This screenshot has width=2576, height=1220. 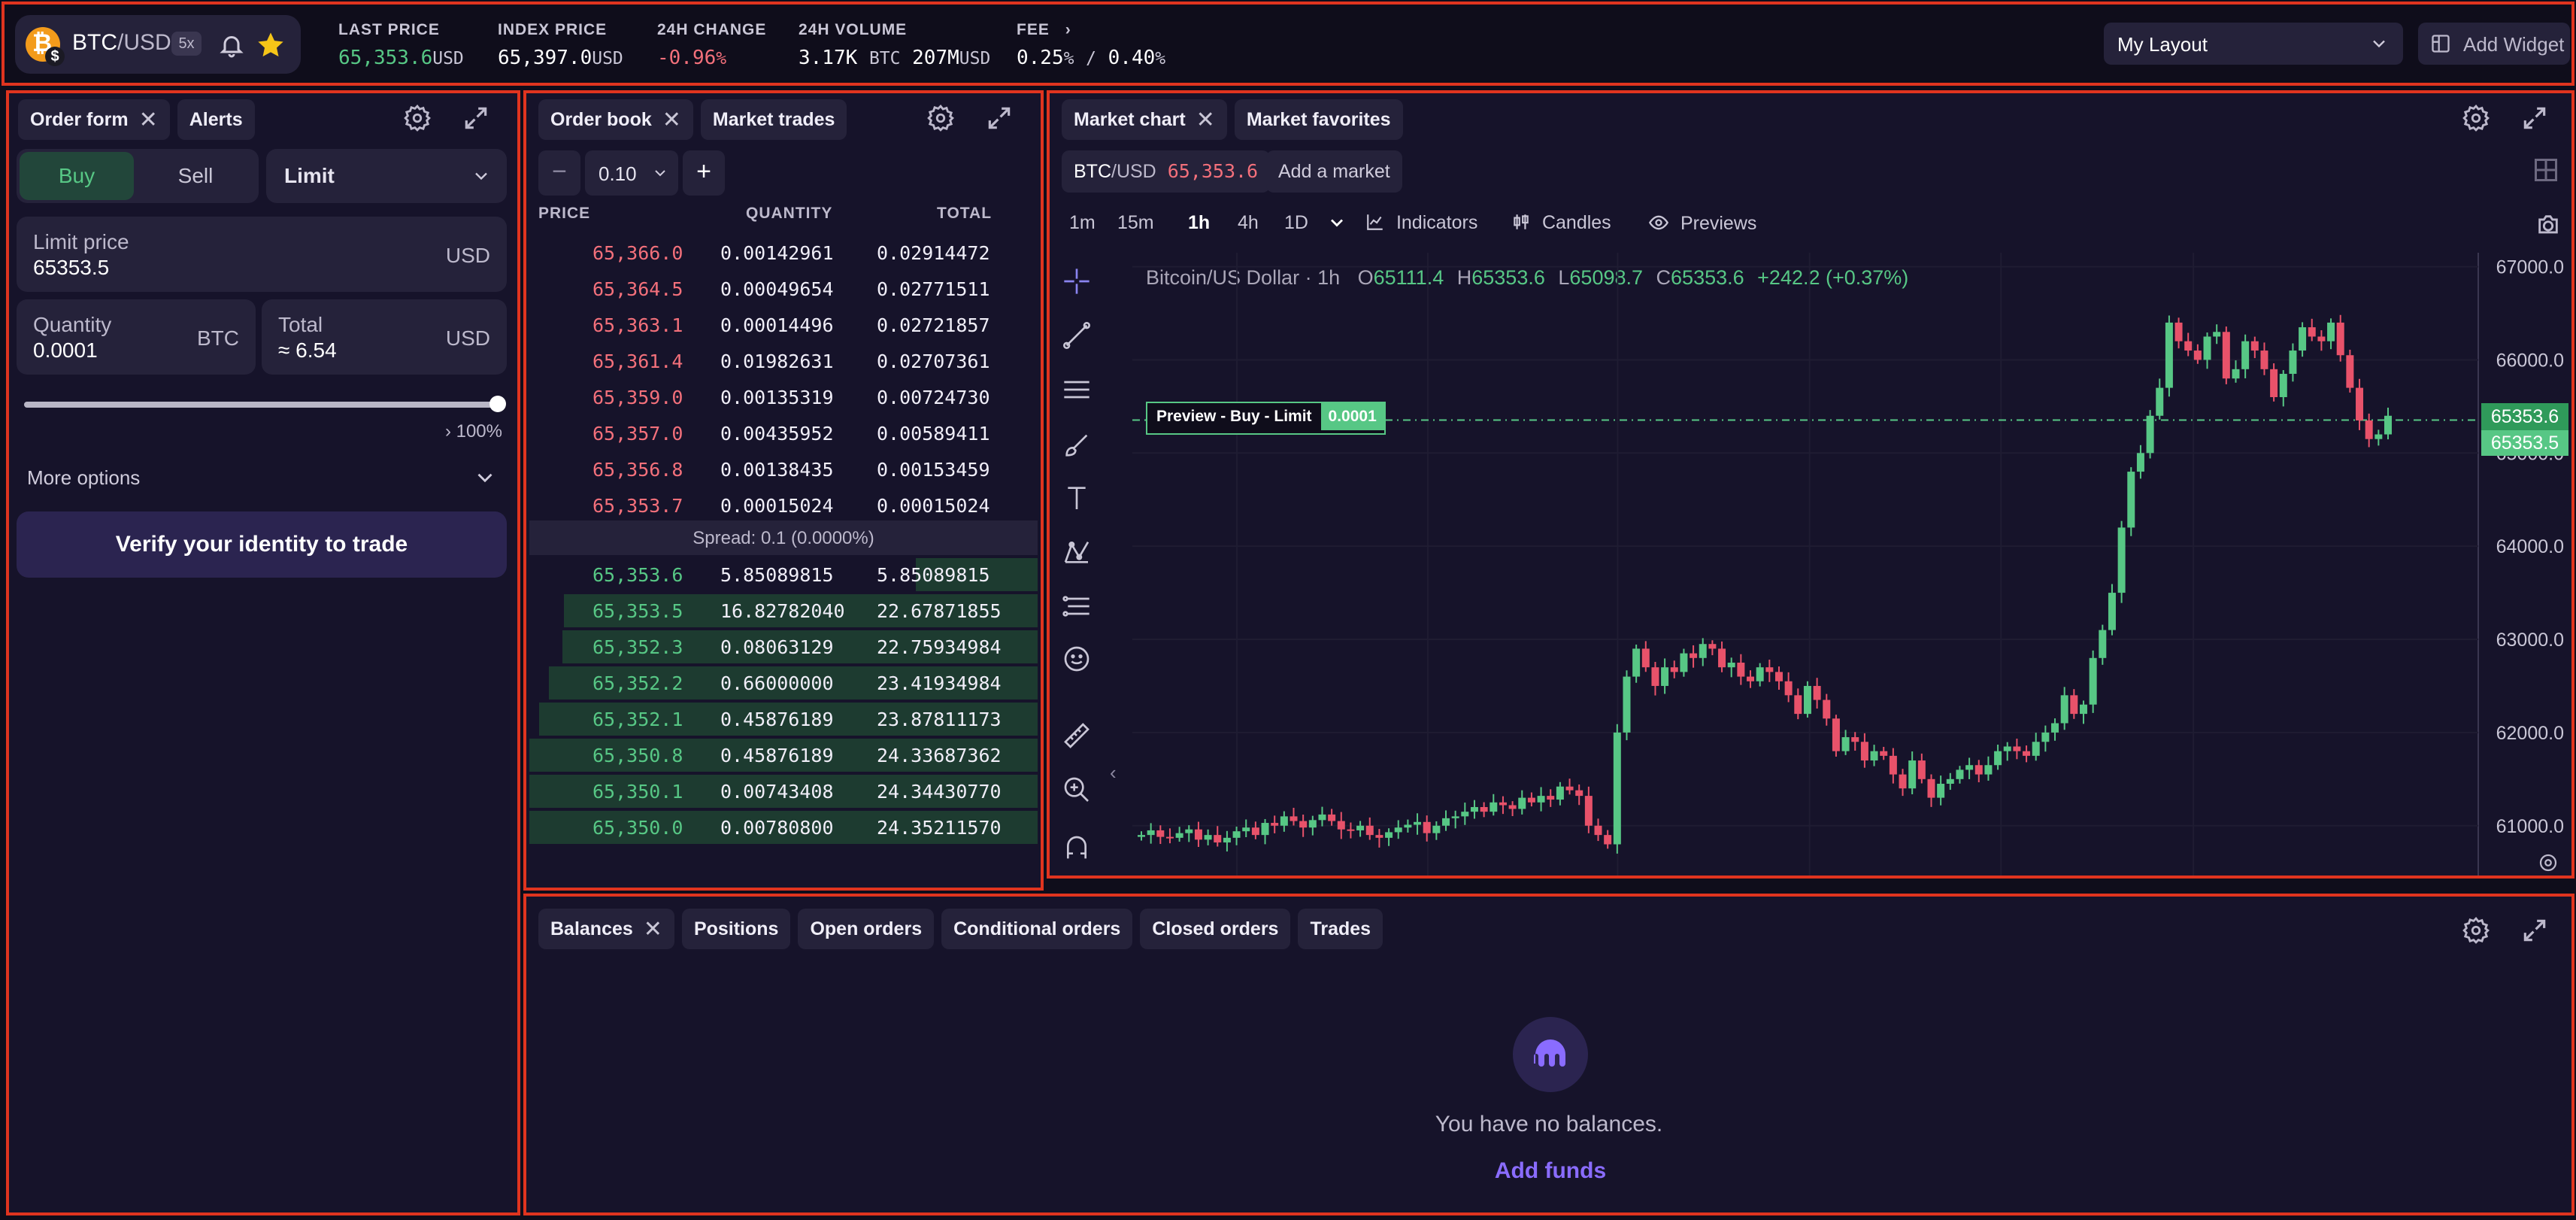 What do you see at coordinates (783, 611) in the screenshot?
I see `bid-row: 65,353.5 16.82782040 22.67871855` at bounding box center [783, 611].